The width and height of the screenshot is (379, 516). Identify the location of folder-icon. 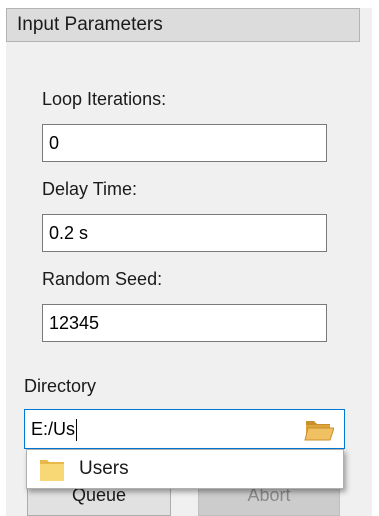
(52, 470).